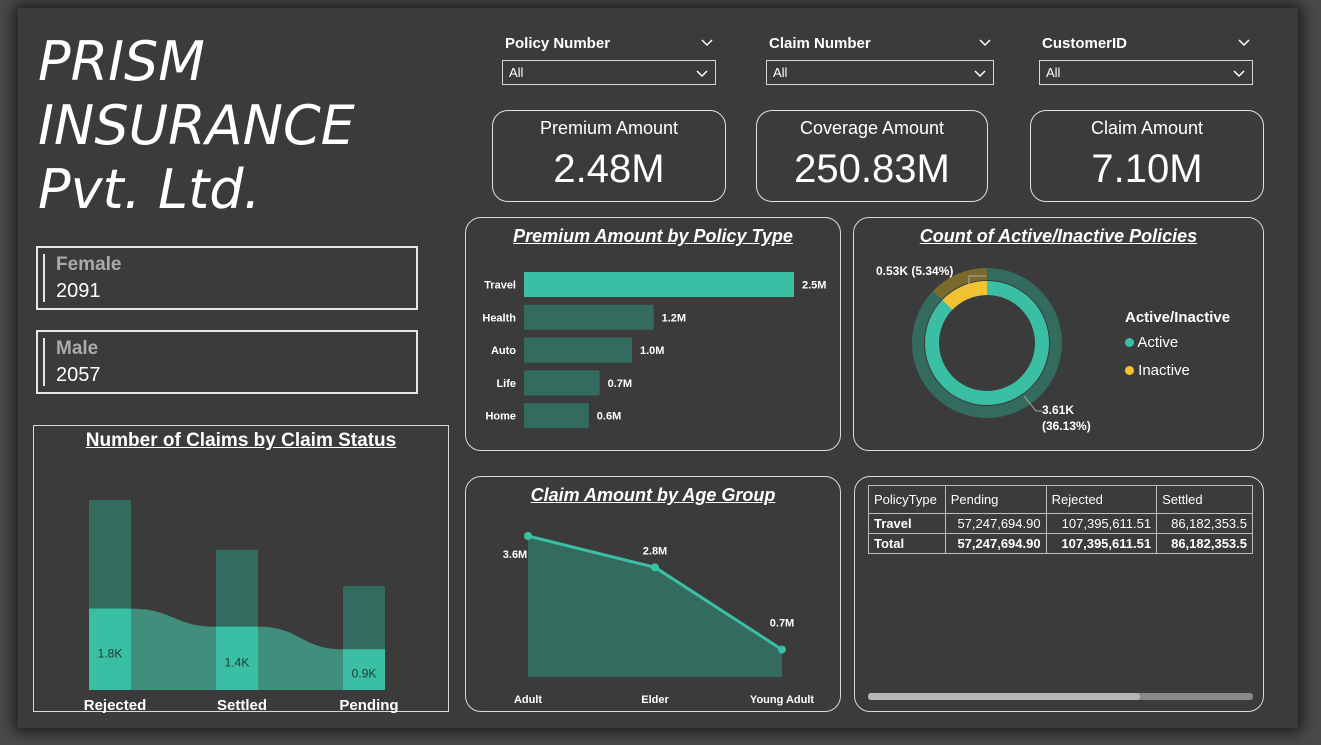 This screenshot has width=1321, height=745. Describe the element at coordinates (655, 551) in the screenshot. I see `data-label: 2.8M` at that location.